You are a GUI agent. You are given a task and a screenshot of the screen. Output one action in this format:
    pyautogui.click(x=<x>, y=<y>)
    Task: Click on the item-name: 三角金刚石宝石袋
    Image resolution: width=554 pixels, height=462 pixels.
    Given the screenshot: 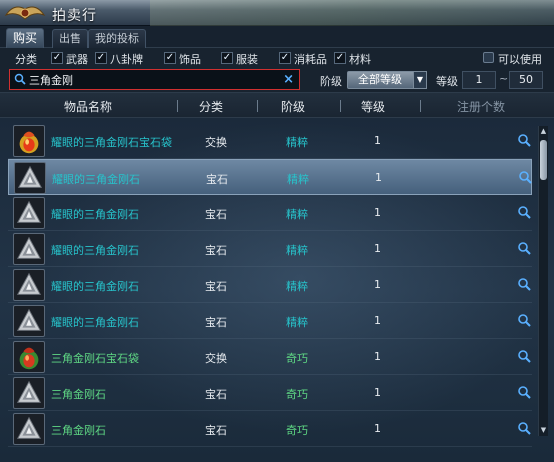 What is the action you would take?
    pyautogui.click(x=95, y=358)
    